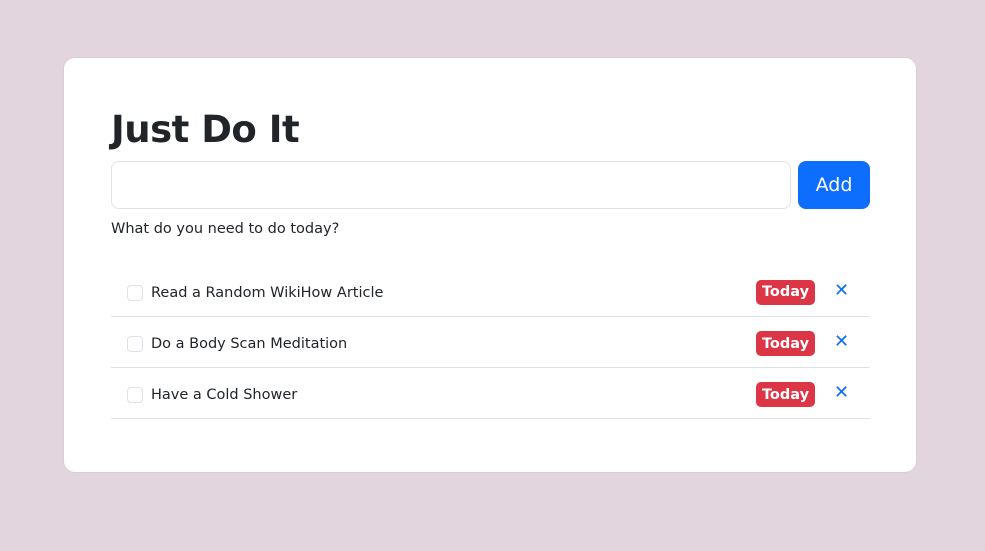 This screenshot has height=551, width=985. I want to click on list-item: Read a Random WikiHow Article Today ✕, so click(490, 291).